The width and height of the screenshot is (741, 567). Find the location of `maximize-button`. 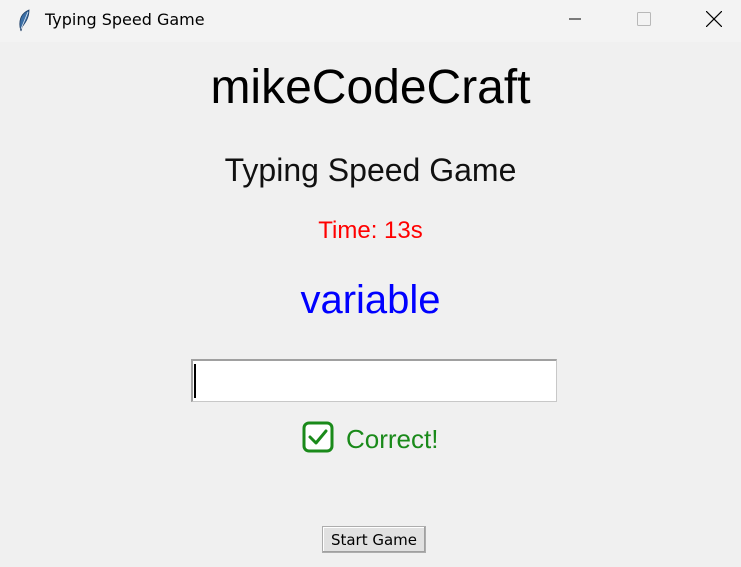

maximize-button is located at coordinates (644, 21).